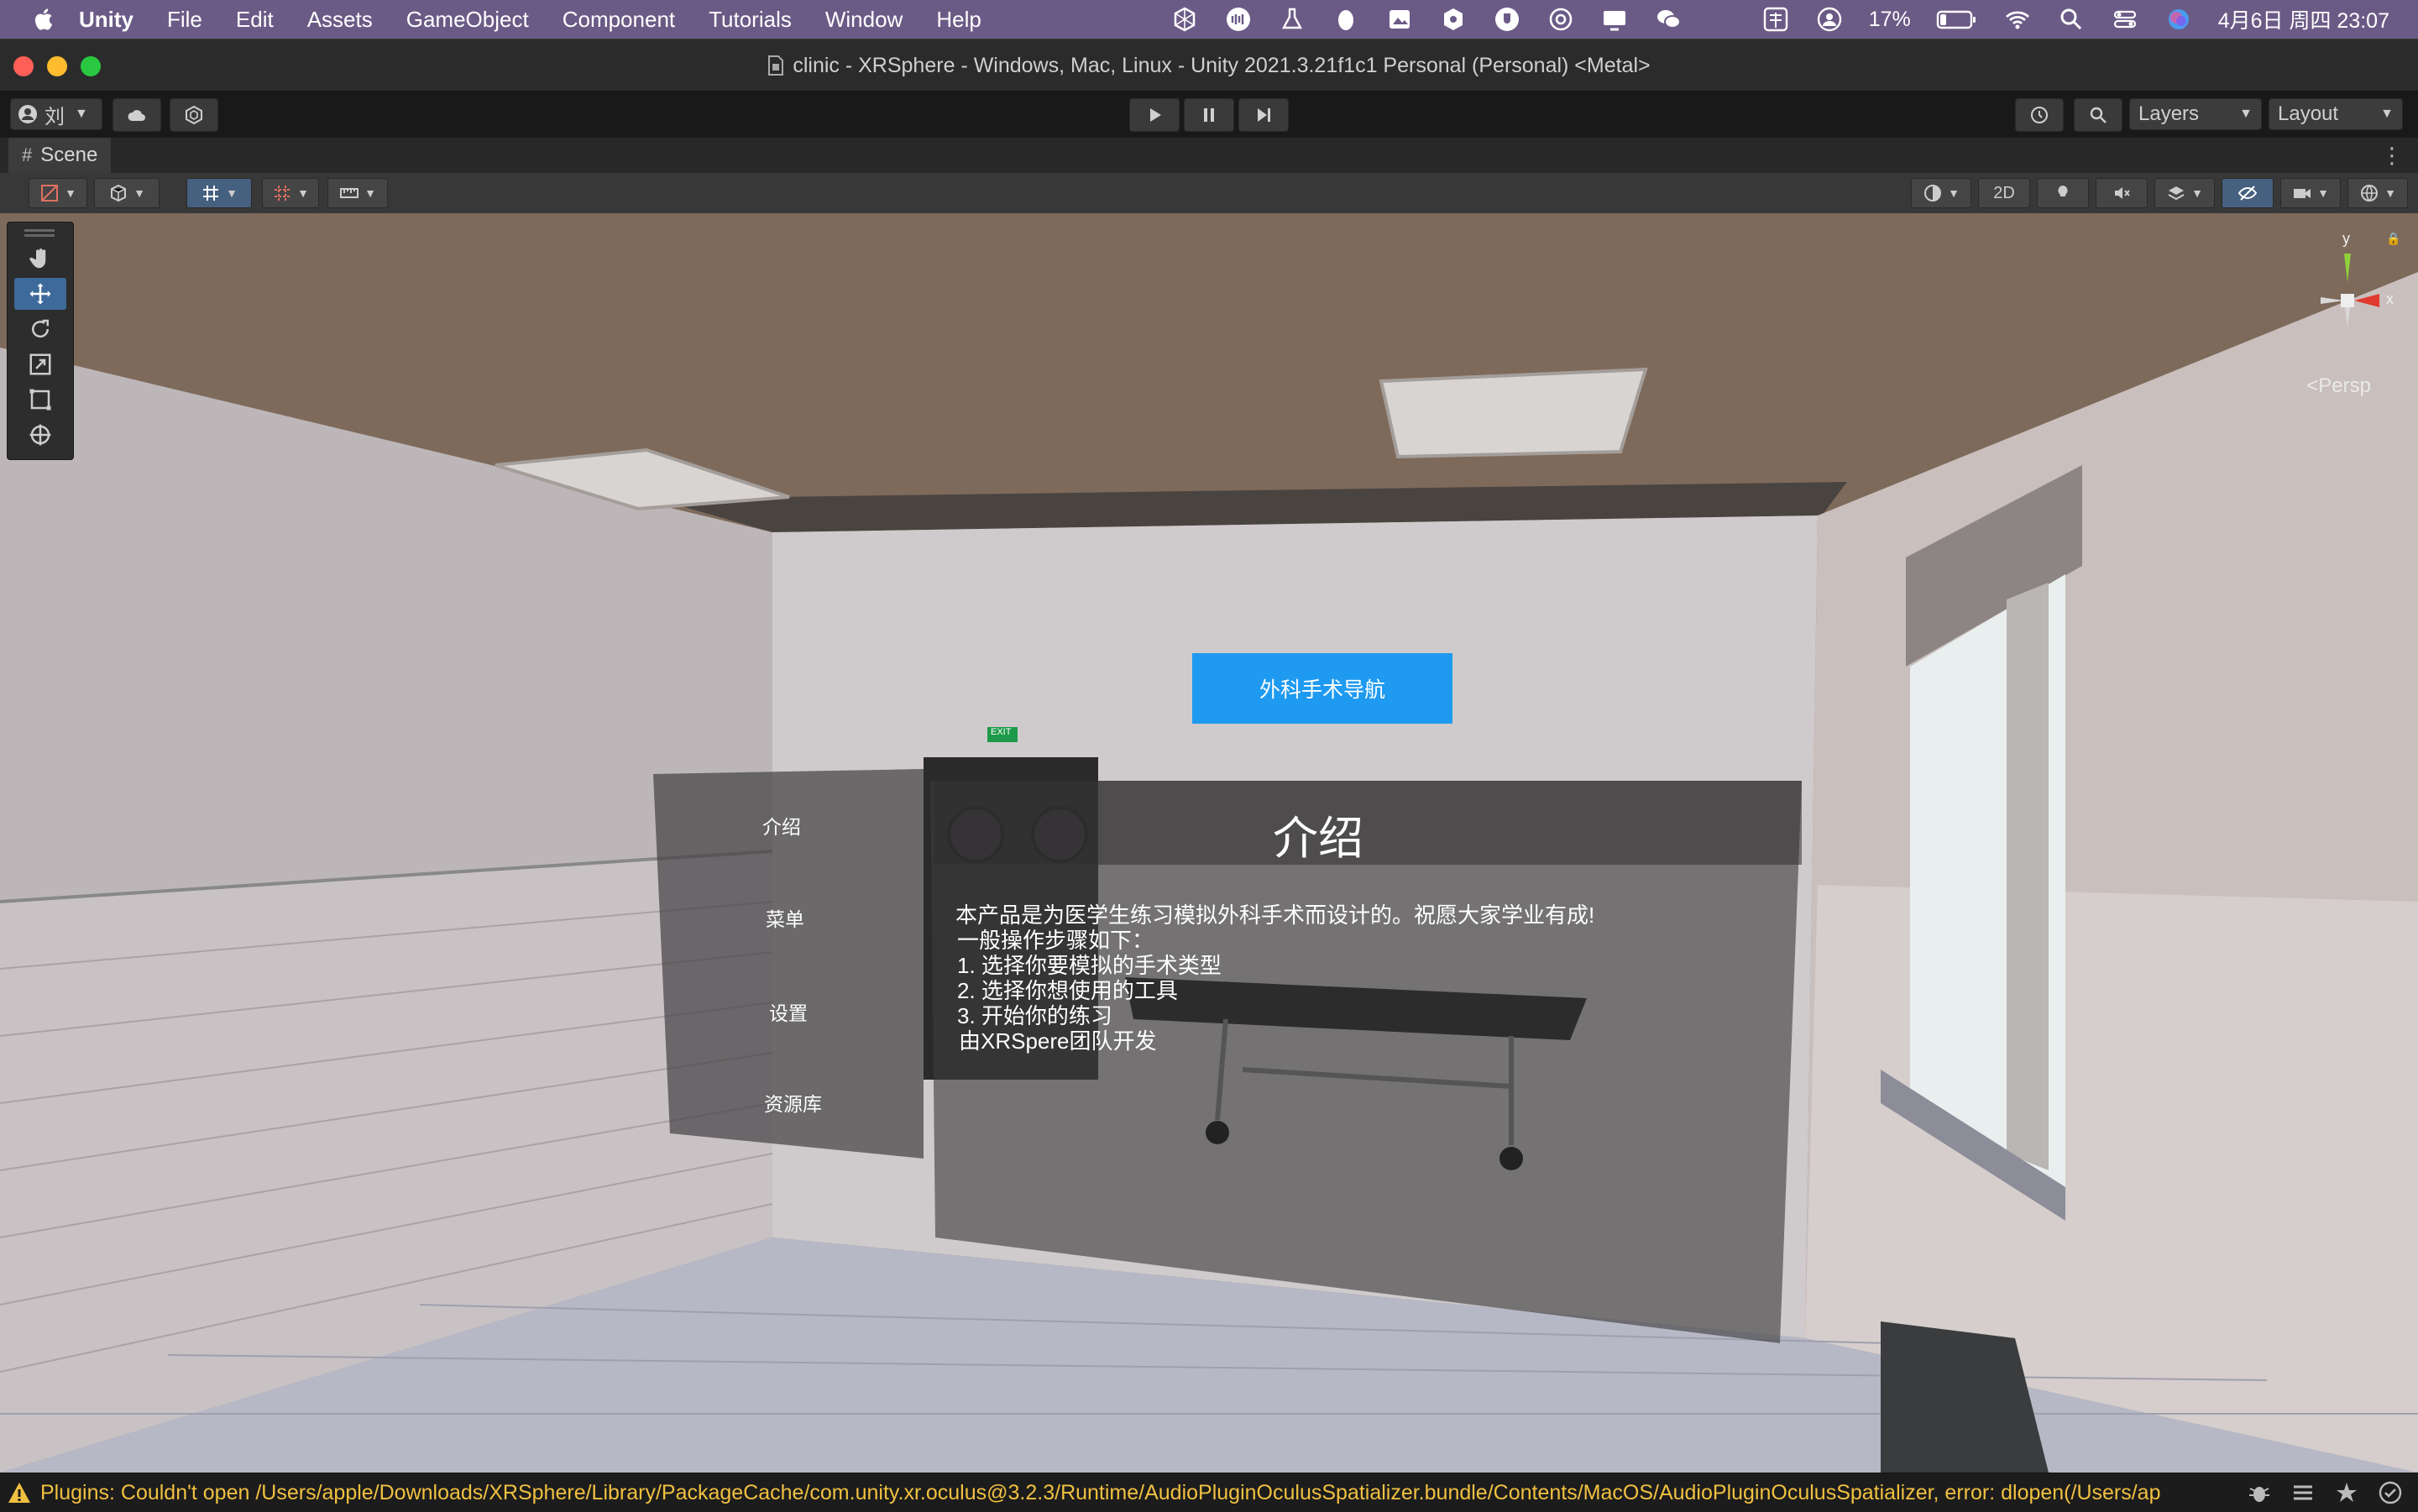 The height and width of the screenshot is (1512, 2418). Describe the element at coordinates (958, 20) in the screenshot. I see `menu-help: Help` at that location.